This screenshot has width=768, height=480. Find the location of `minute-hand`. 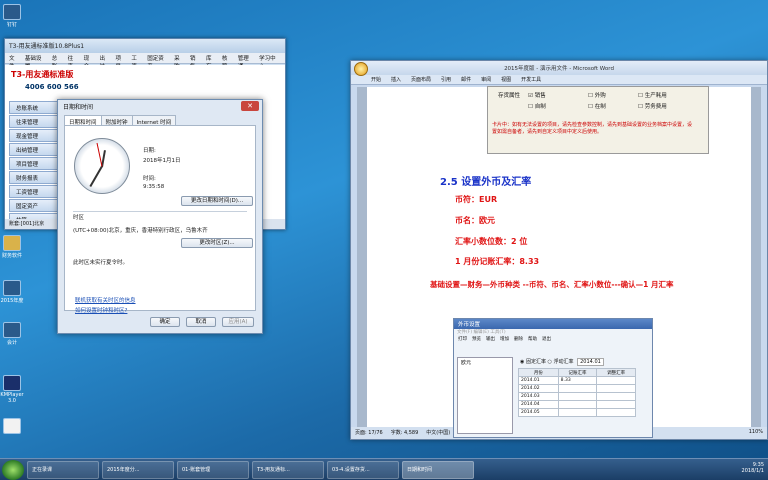

minute-hand is located at coordinates (96, 177).